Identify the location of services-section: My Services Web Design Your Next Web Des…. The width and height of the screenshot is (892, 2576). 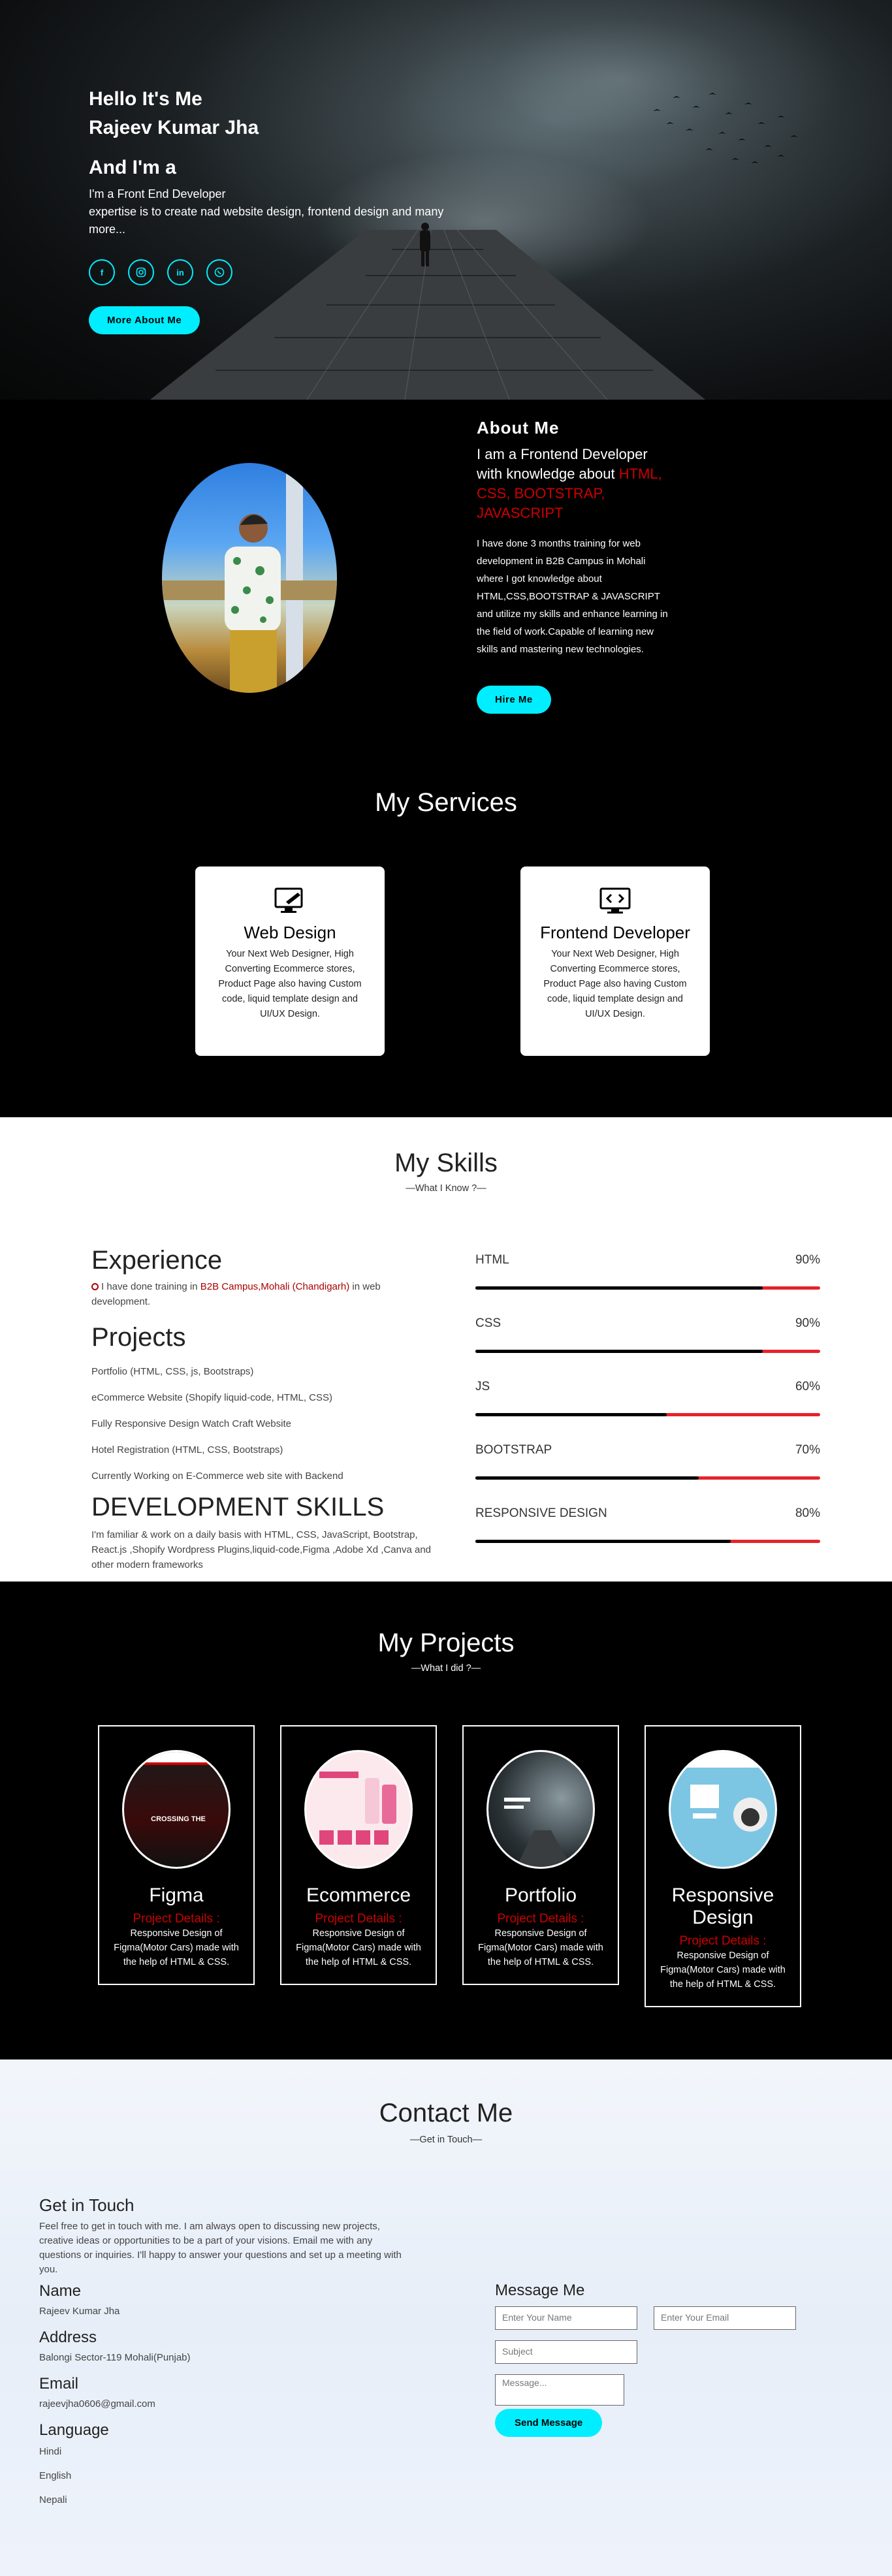
(446, 946).